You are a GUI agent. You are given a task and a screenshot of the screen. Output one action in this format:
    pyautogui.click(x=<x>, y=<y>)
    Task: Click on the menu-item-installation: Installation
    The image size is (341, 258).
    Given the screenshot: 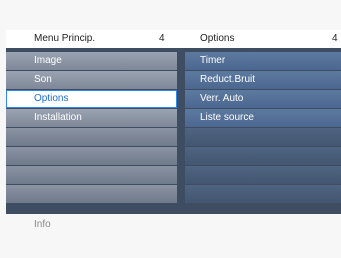 What is the action you would take?
    pyautogui.click(x=91, y=118)
    